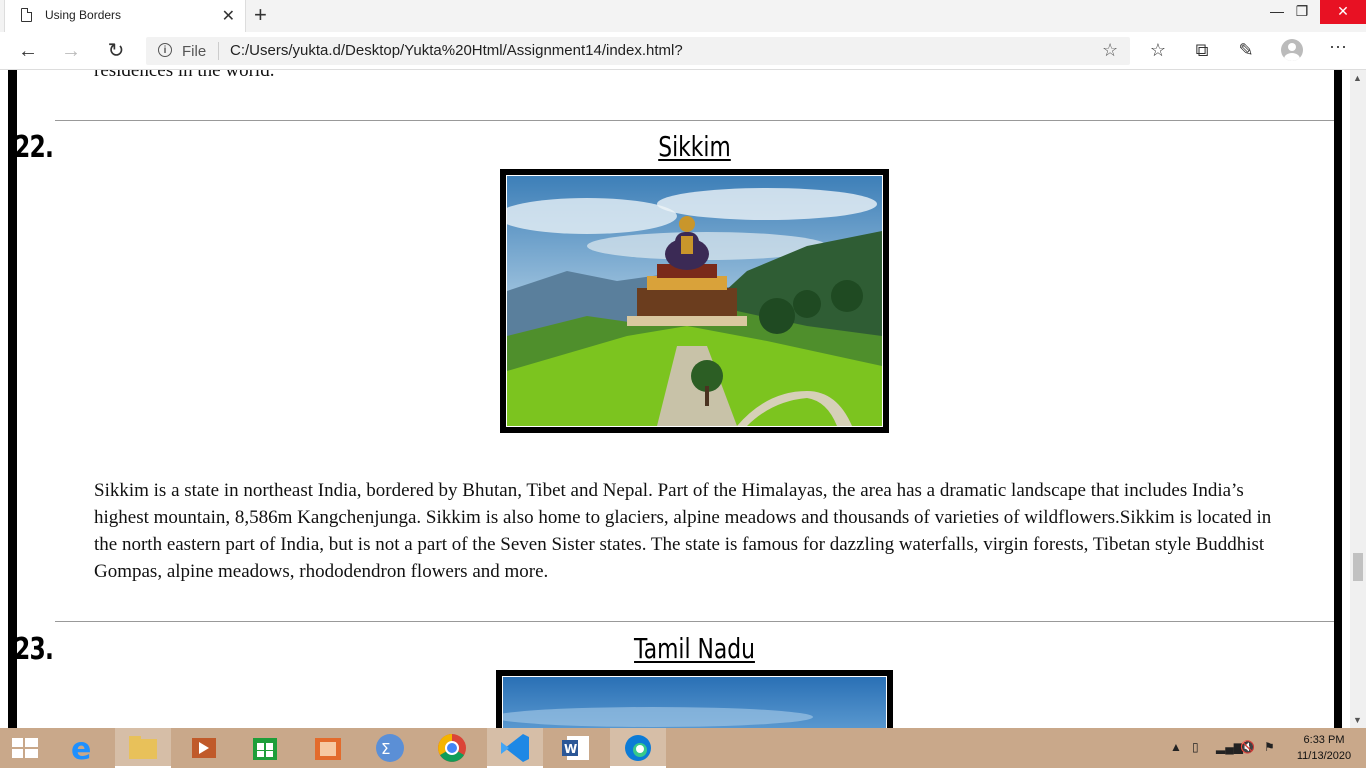 Image resolution: width=1366 pixels, height=773 pixels. Describe the element at coordinates (694, 648) in the screenshot. I see `section-title: Tamil Nadu` at that location.